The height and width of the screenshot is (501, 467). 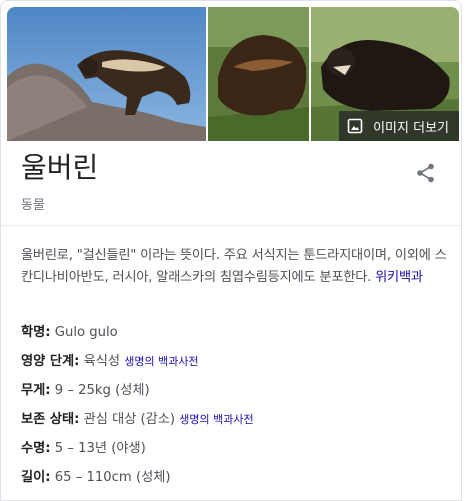 I want to click on more-images-button: 이미지 더보기, so click(x=399, y=126).